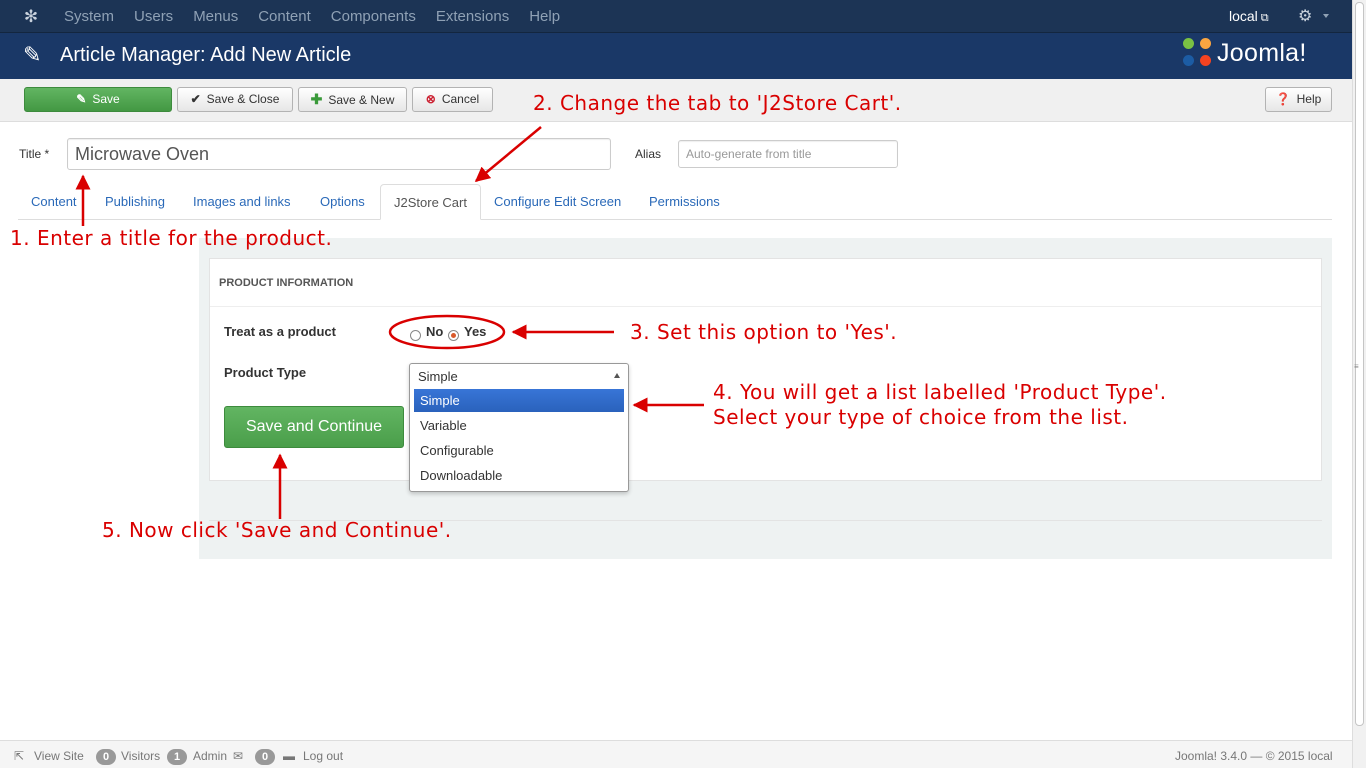 The image size is (1366, 768). I want to click on save-close-label: Save & Close, so click(243, 99).